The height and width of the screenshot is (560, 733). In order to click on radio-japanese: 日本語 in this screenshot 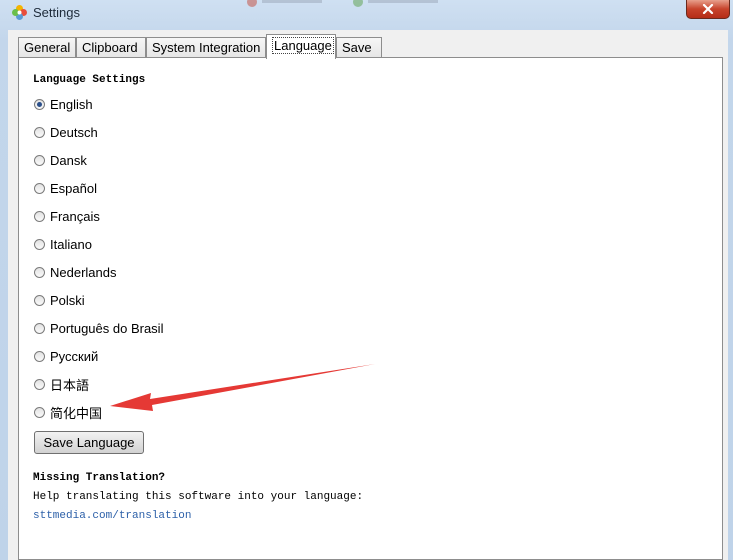, I will do `click(61, 384)`.